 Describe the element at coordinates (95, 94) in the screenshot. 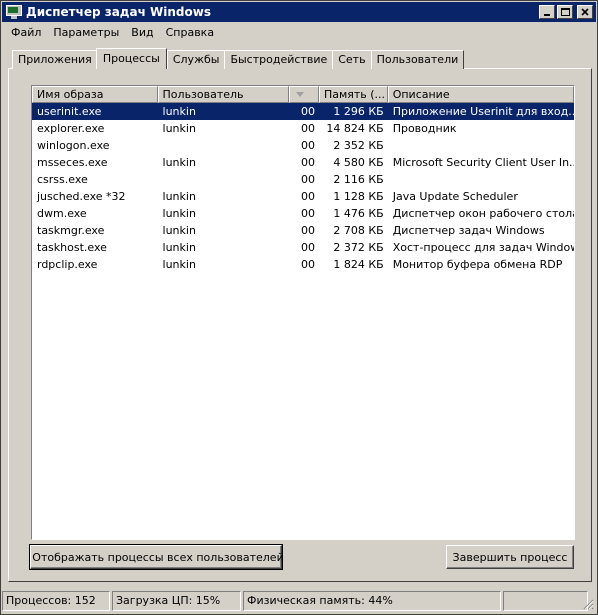

I see `column-header-image-name: Имя образа` at that location.